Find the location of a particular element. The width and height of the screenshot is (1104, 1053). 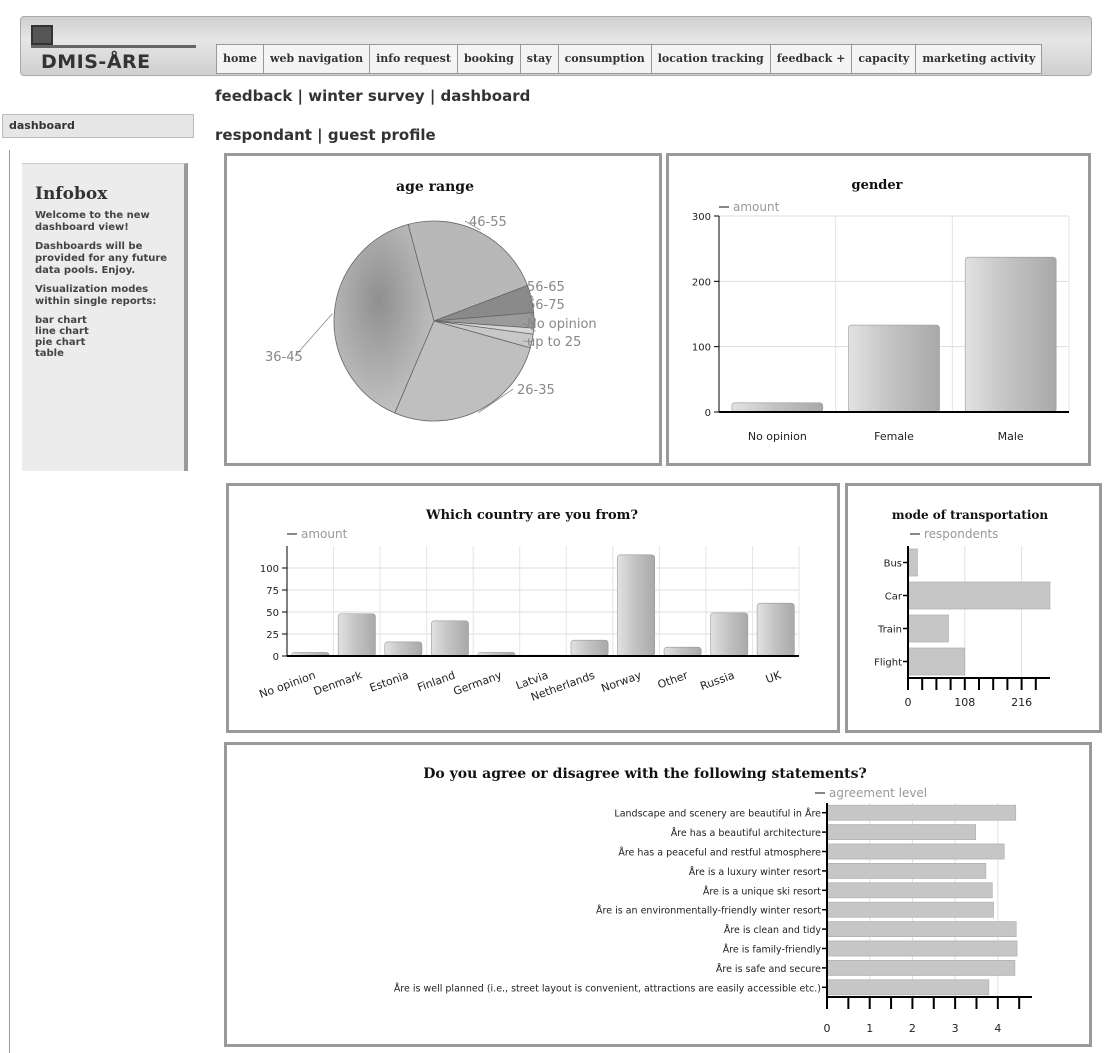

x-tick-label: 3 is located at coordinates (955, 1028).